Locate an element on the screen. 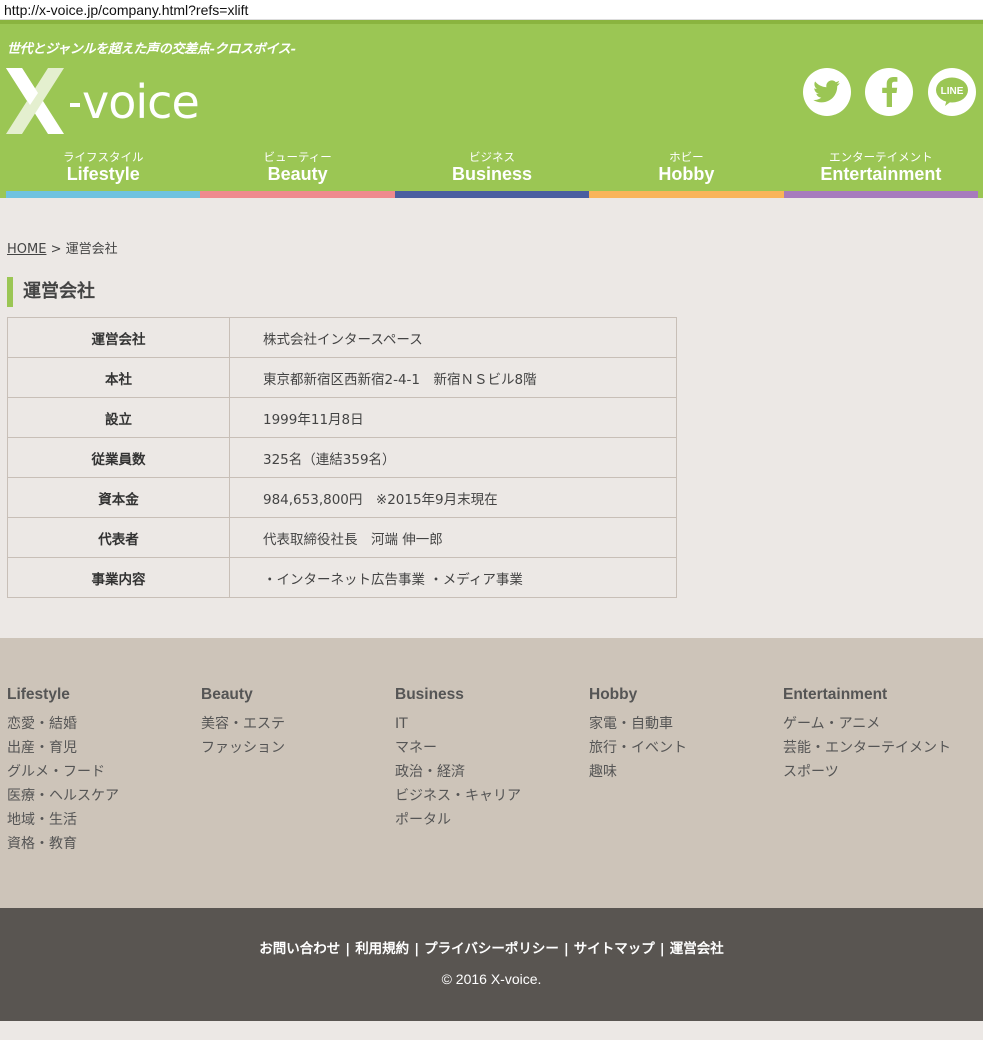 The image size is (983, 1040). footer-link-company: 運営会社 is located at coordinates (697, 949).